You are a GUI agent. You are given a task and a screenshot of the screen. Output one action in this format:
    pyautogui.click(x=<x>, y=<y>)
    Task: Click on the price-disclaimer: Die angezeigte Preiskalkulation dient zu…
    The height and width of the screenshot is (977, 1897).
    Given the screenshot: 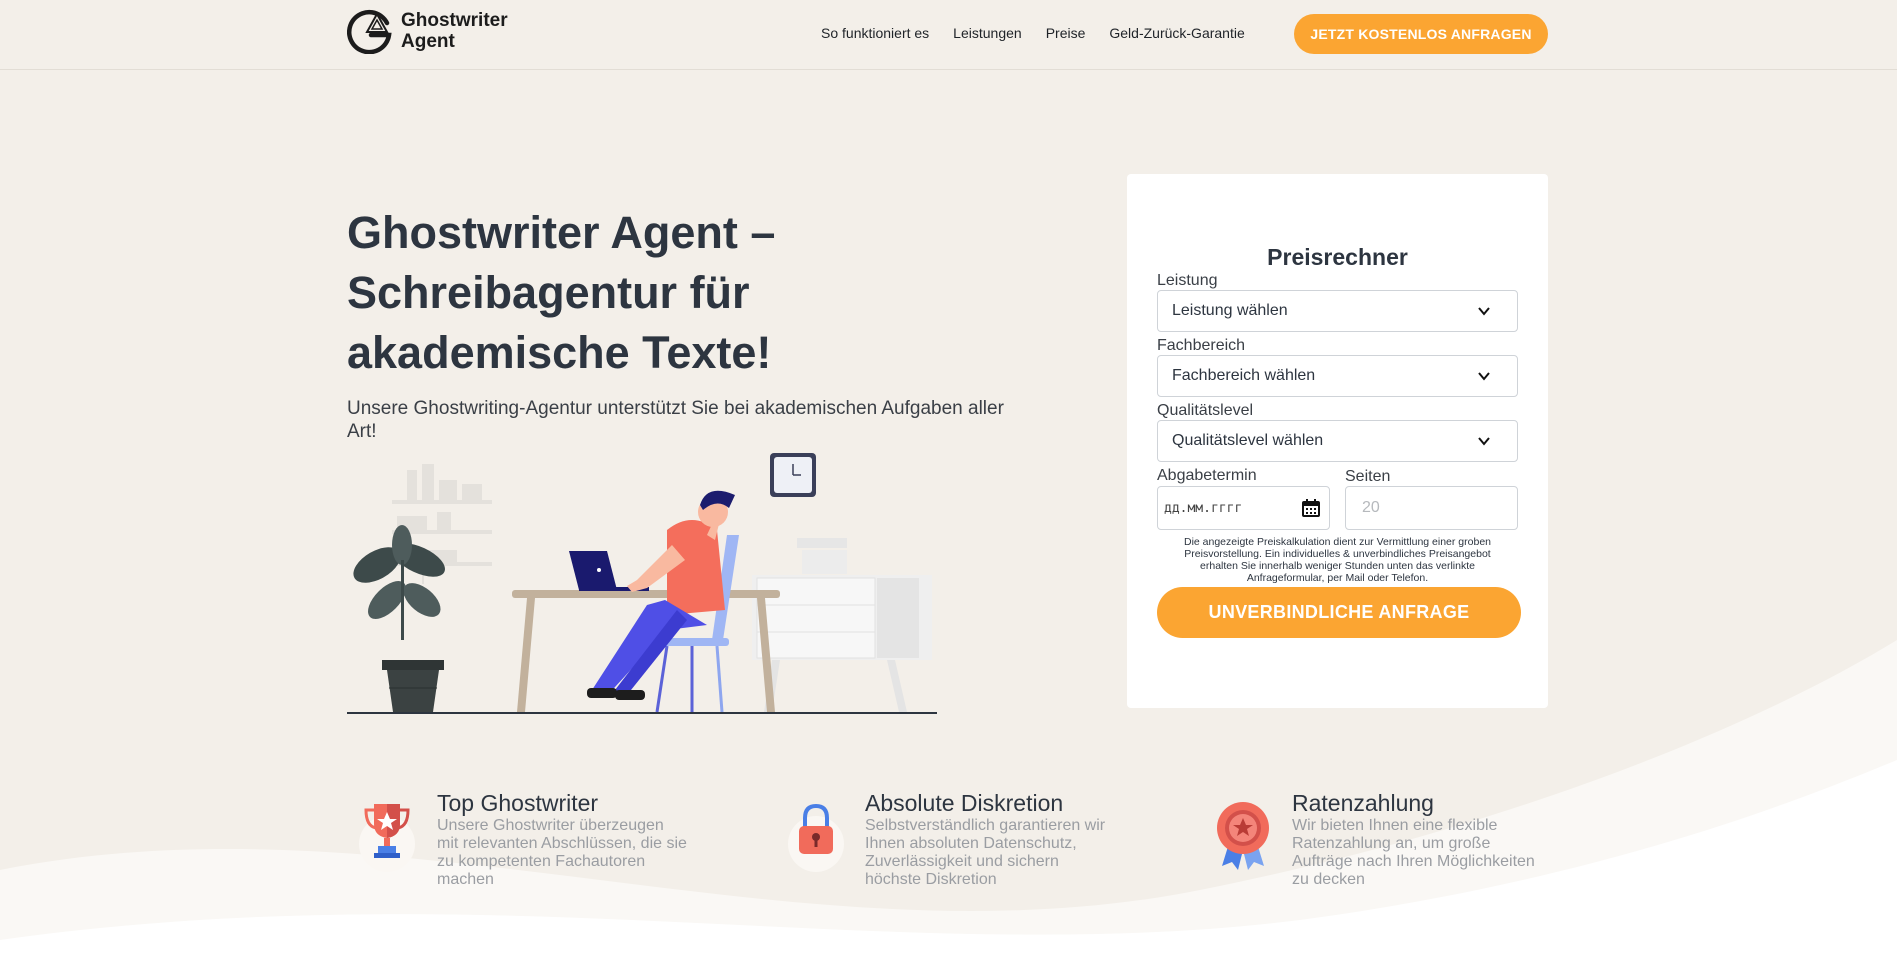 What is the action you would take?
    pyautogui.click(x=1337, y=560)
    